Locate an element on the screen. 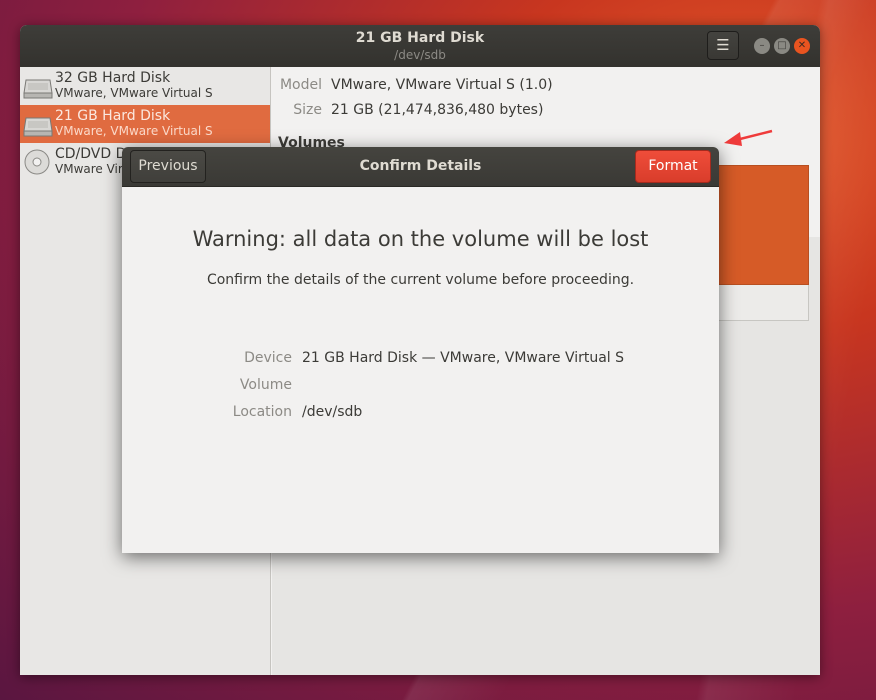 Image resolution: width=876 pixels, height=700 pixels. window-title: 21 GB Hard Disk is located at coordinates (420, 38).